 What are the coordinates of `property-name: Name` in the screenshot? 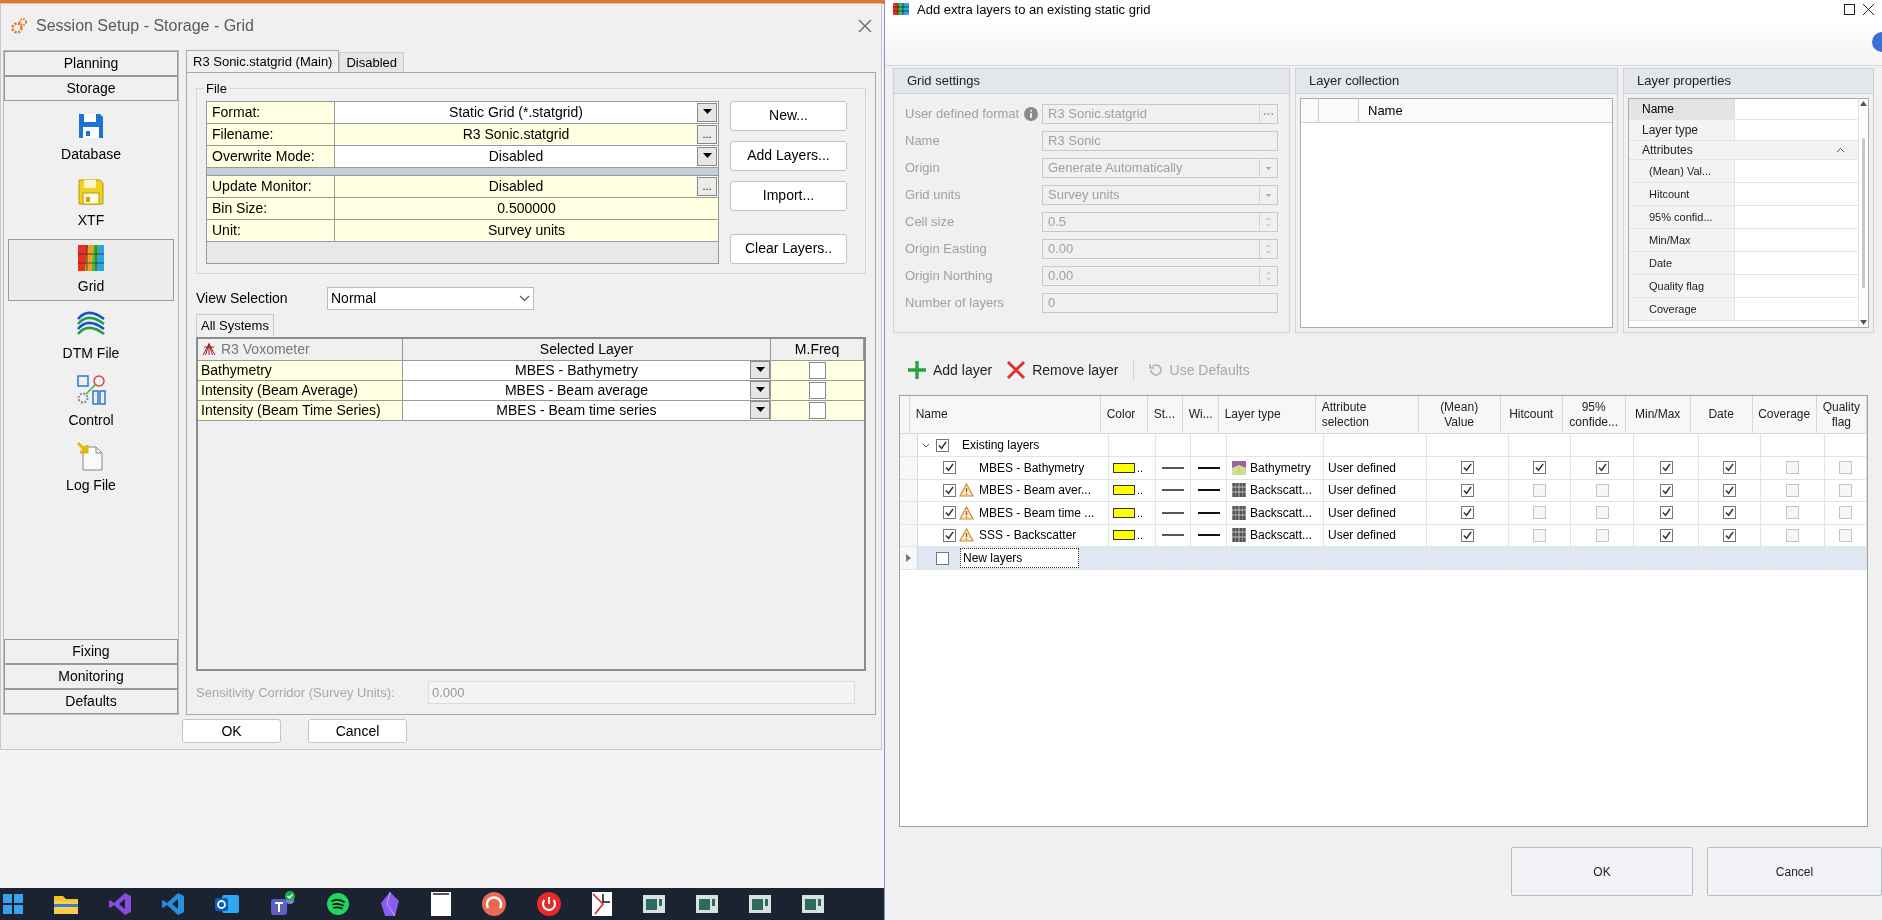 It's located at (1682, 109).